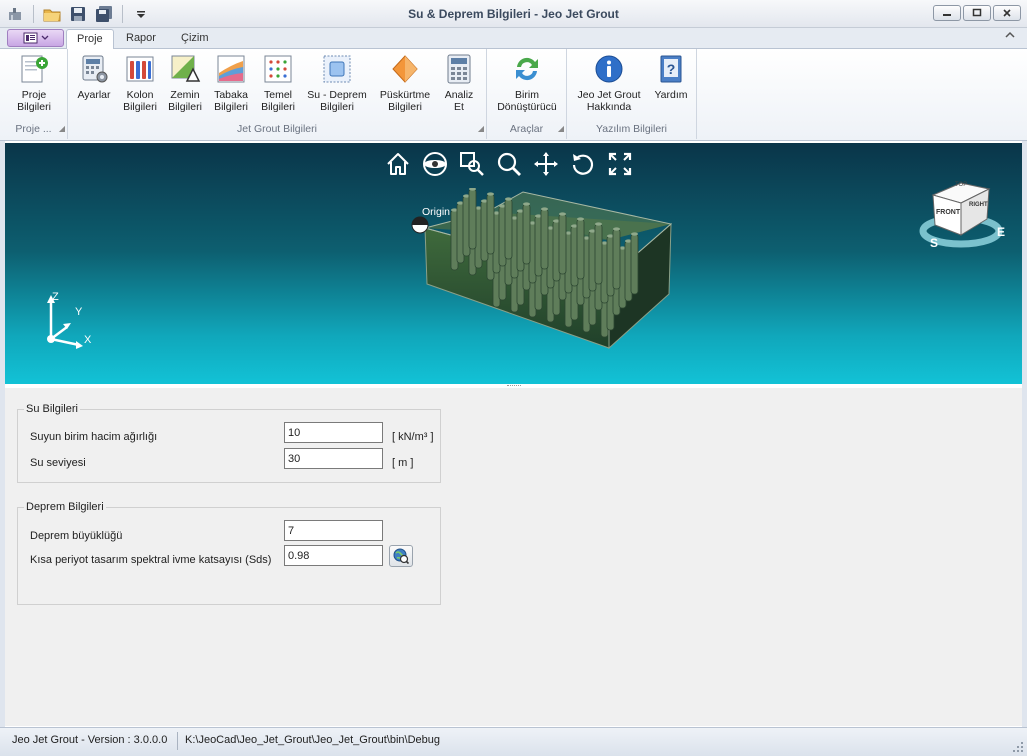  What do you see at coordinates (583, 164) in the screenshot?
I see `rotate-icon` at bounding box center [583, 164].